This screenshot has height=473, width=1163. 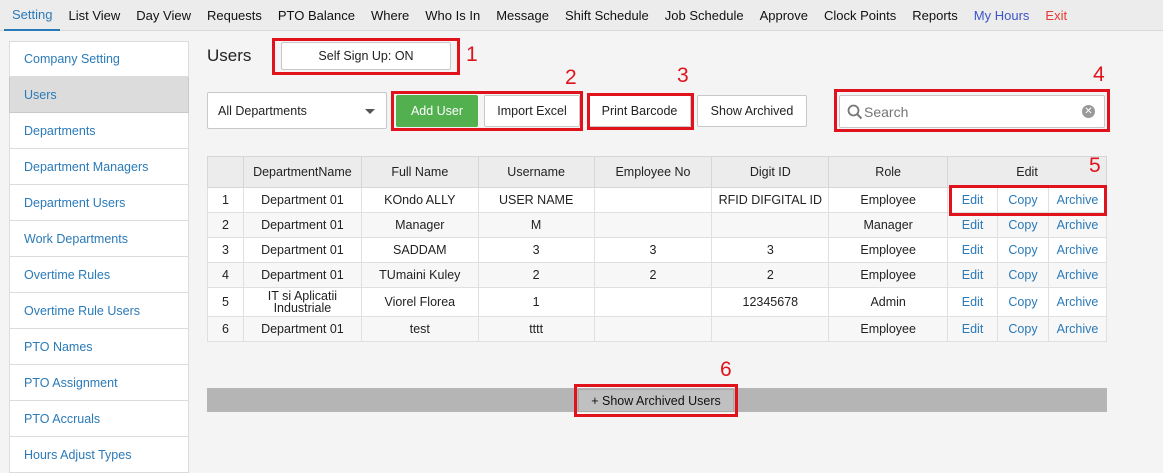 What do you see at coordinates (888, 172) in the screenshot?
I see `column-header: Role` at bounding box center [888, 172].